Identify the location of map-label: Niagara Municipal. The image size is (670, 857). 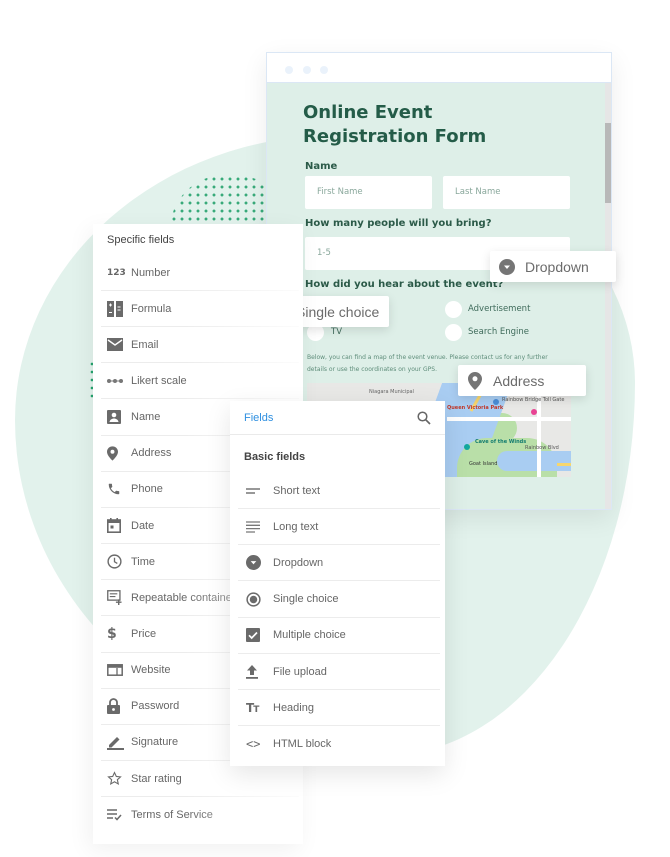
(391, 392).